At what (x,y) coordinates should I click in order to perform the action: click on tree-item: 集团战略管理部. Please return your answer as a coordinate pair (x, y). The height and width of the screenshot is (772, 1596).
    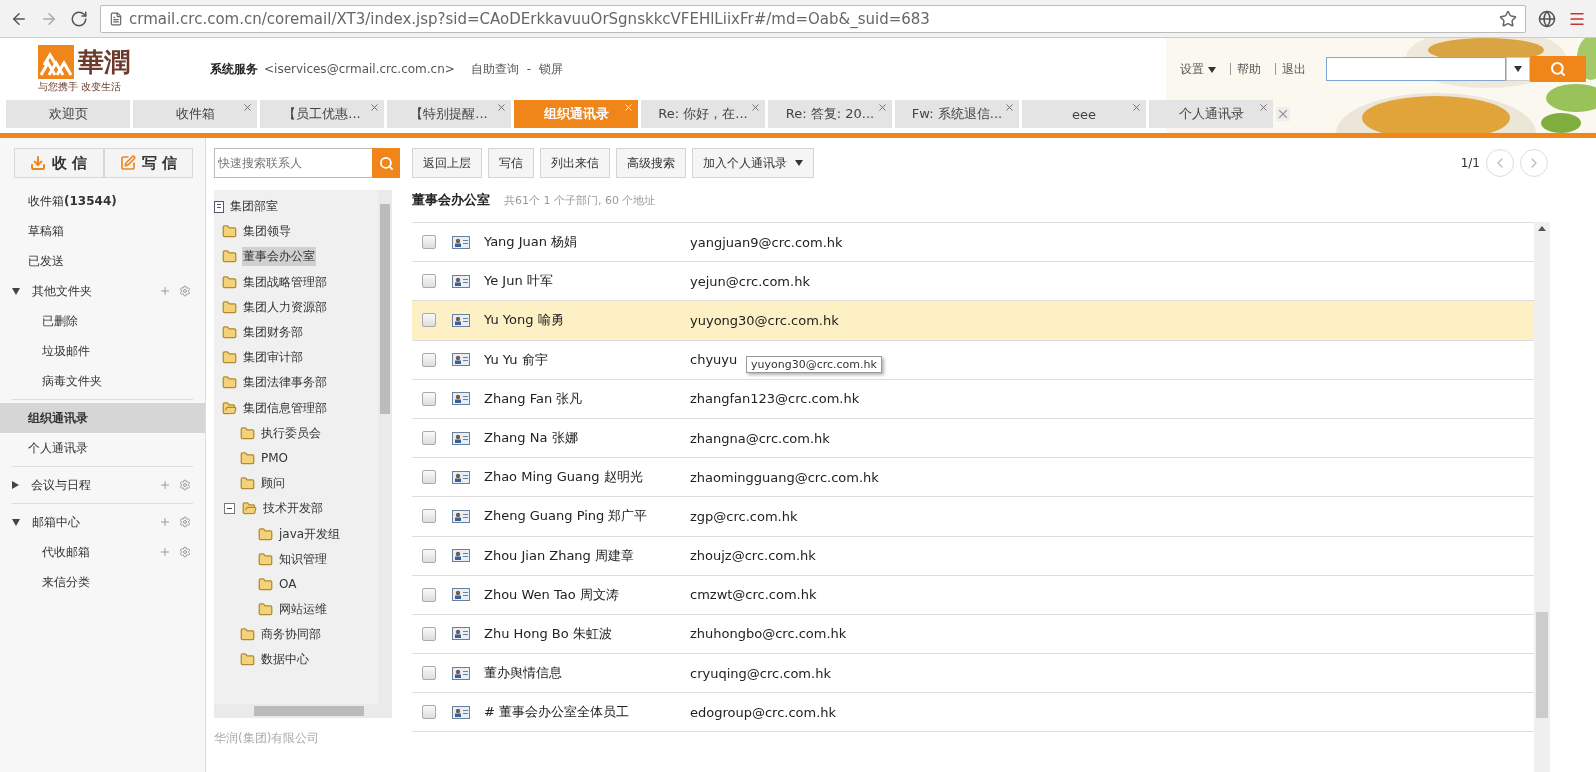
    Looking at the image, I should click on (285, 282).